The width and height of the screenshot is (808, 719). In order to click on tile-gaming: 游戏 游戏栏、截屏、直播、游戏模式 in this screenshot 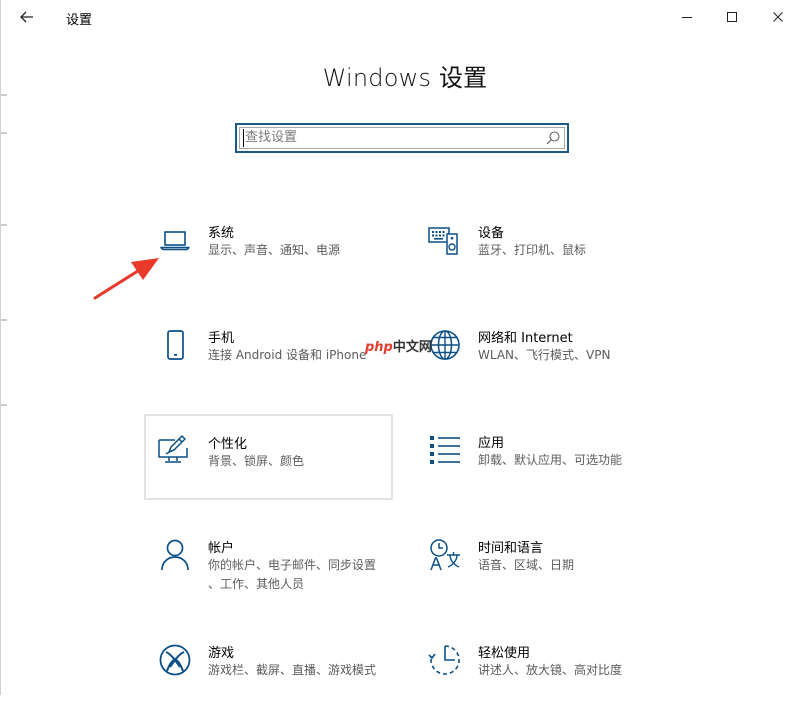, I will do `click(271, 677)`.